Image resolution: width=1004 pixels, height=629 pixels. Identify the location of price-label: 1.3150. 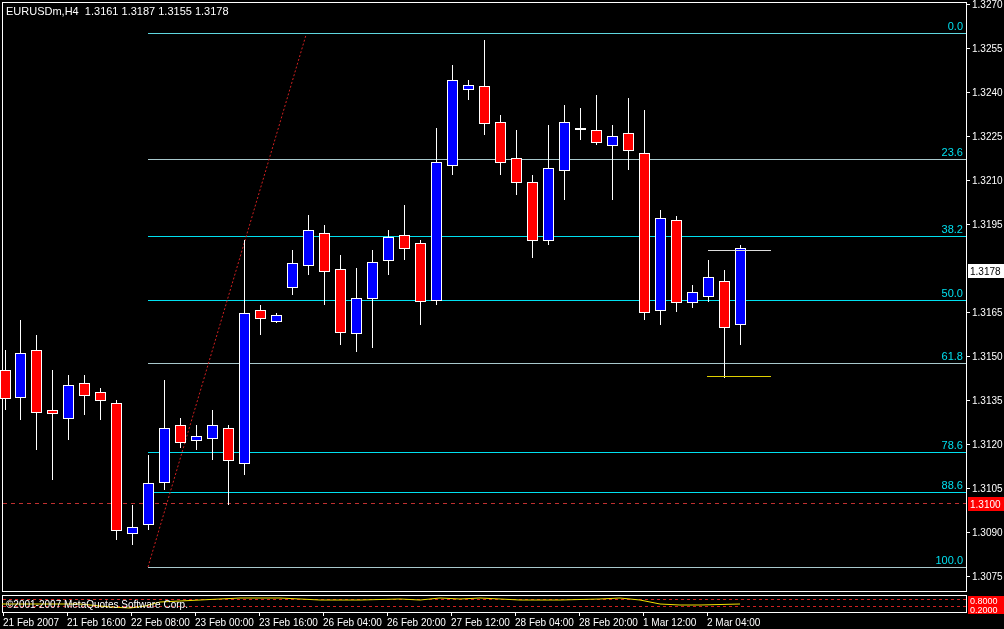
(987, 356).